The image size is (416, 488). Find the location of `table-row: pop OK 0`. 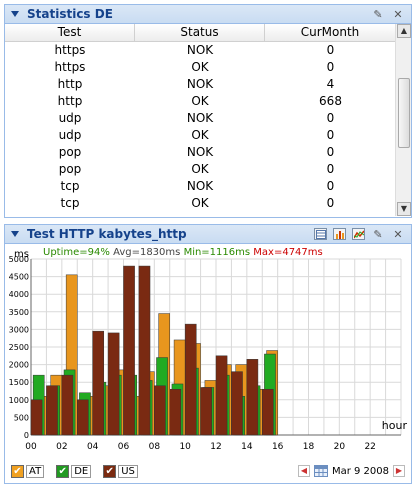

table-row: pop OK 0 is located at coordinates (208, 169).